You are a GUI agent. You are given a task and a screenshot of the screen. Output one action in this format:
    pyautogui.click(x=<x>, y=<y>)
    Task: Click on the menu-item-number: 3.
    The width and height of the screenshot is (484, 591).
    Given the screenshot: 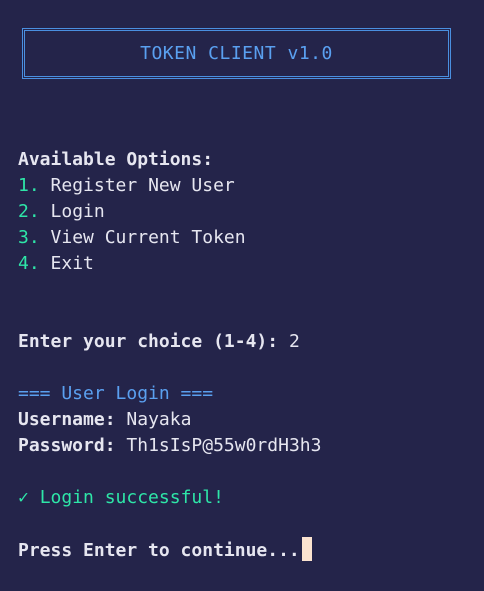 What is the action you would take?
    pyautogui.click(x=29, y=237)
    